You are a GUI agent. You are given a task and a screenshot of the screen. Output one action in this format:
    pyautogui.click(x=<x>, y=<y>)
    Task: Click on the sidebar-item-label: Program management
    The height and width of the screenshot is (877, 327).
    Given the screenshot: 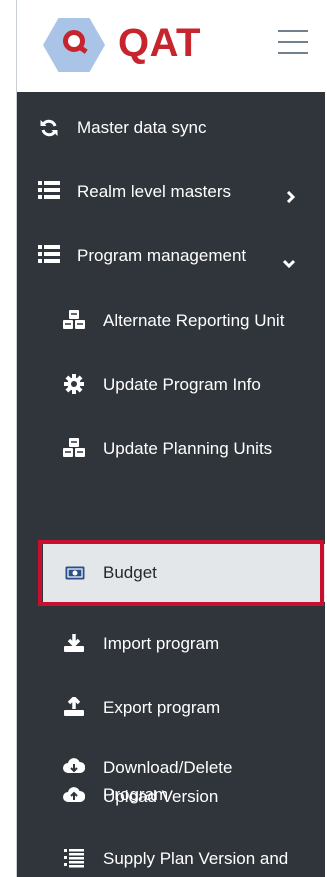 What is the action you would take?
    pyautogui.click(x=162, y=255)
    